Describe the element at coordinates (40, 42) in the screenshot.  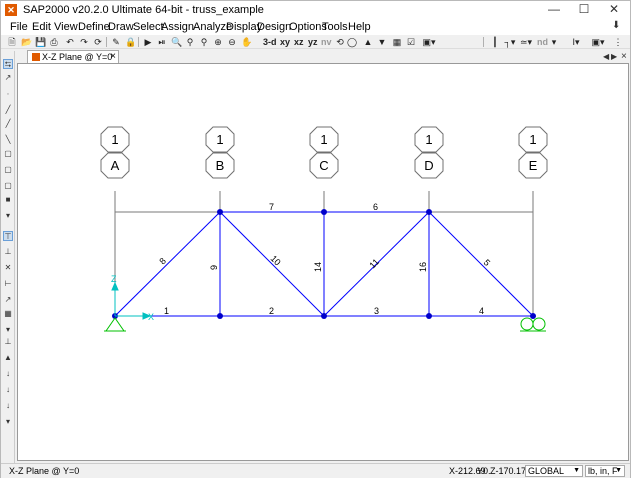
I see `save-icon: 💾` at that location.